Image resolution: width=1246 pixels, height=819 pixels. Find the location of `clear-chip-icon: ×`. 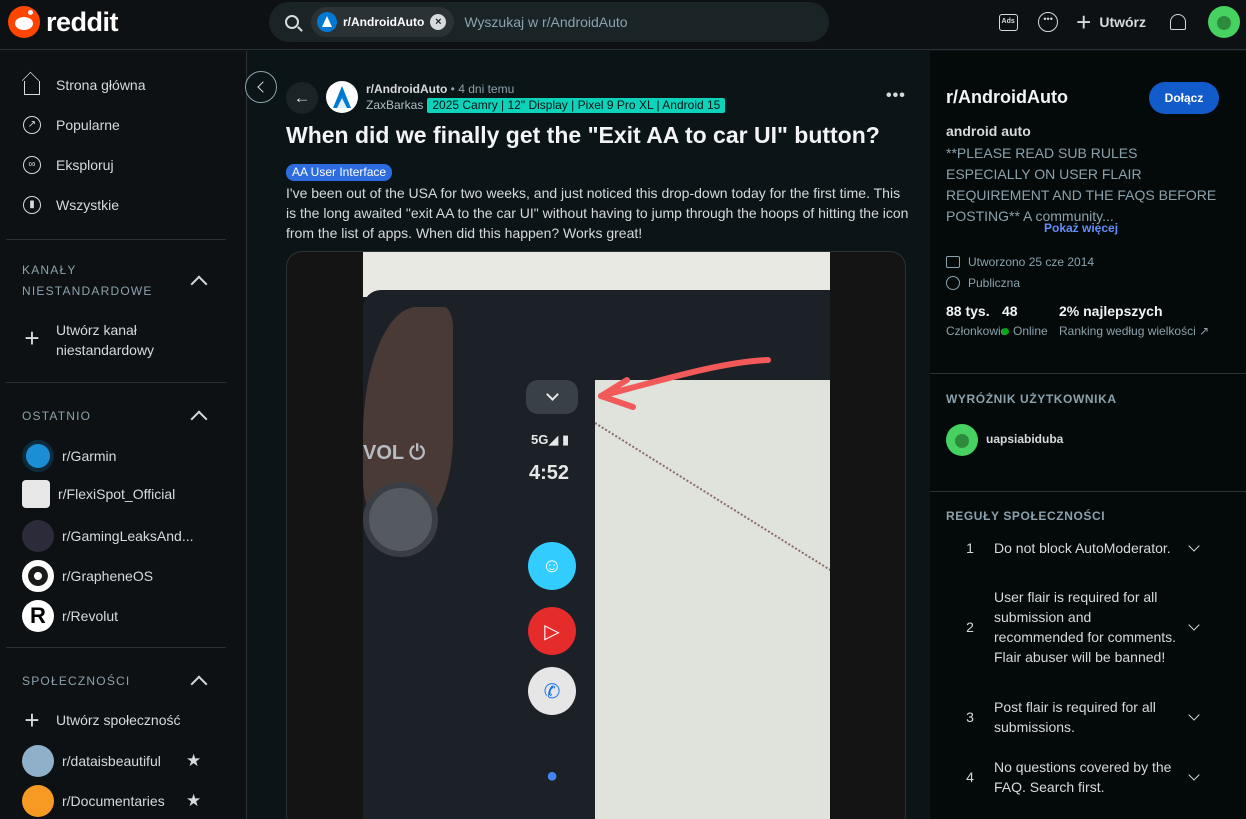

clear-chip-icon: × is located at coordinates (438, 22).